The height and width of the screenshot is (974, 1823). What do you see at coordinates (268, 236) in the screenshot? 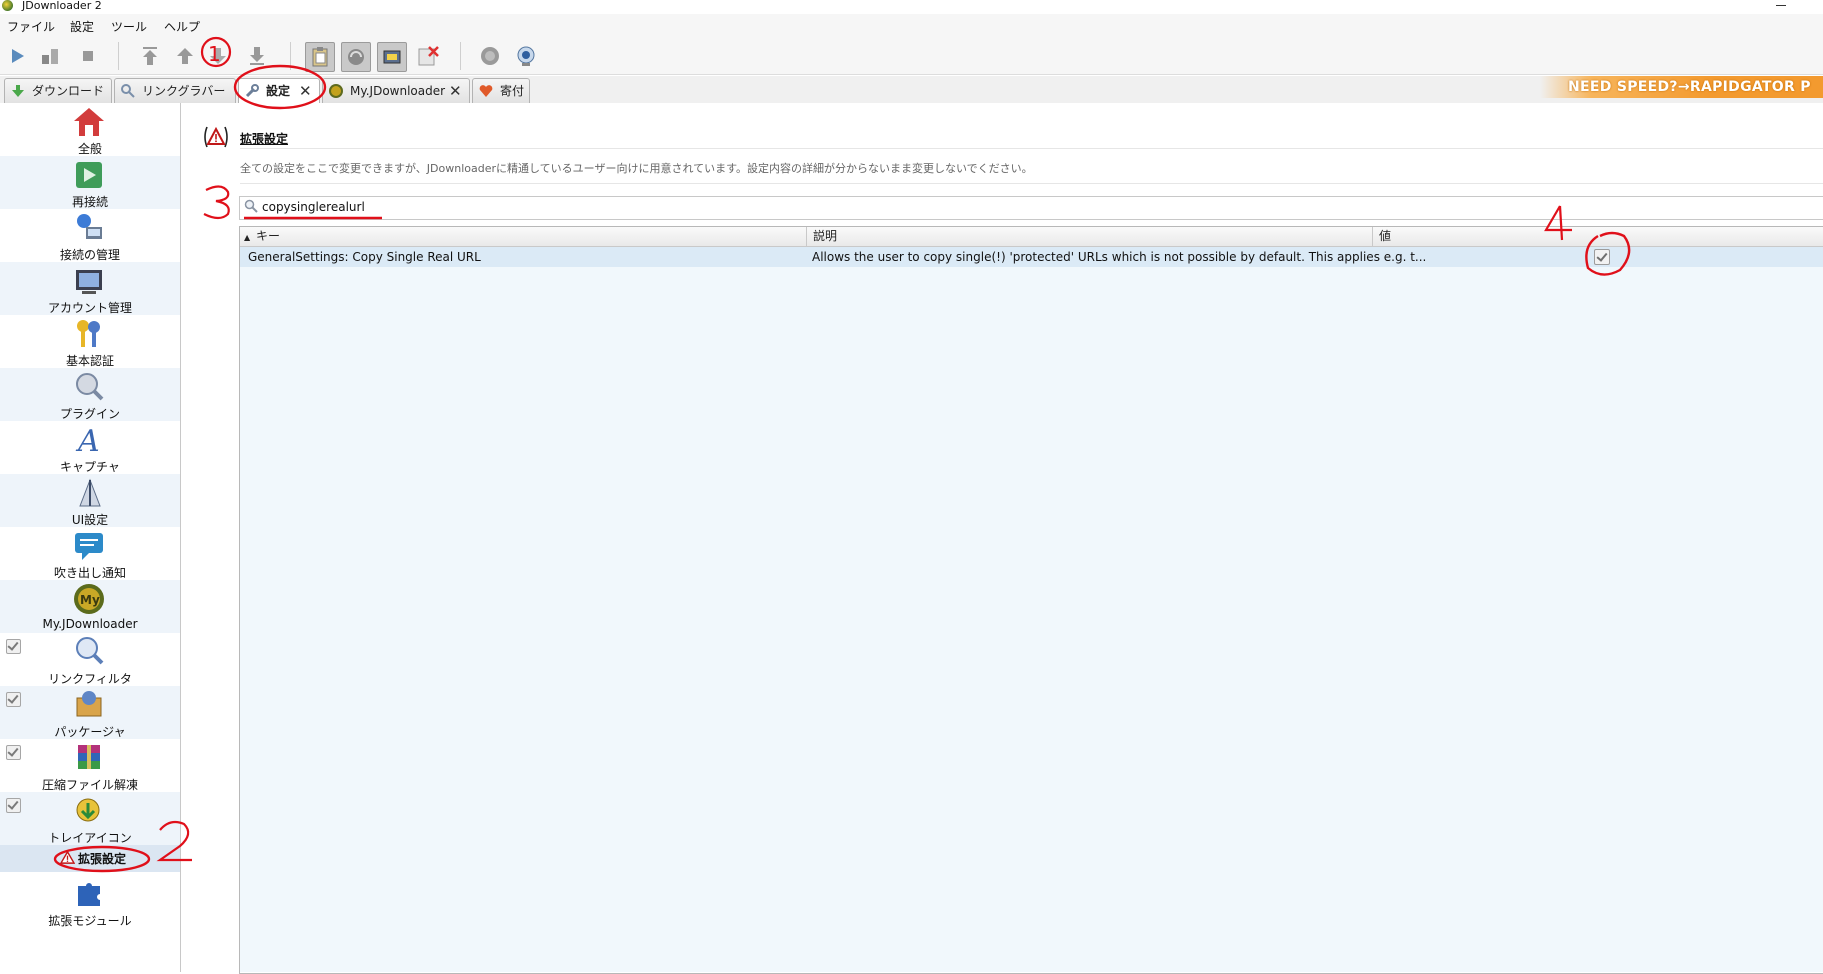
I see `column-header-label: キー` at bounding box center [268, 236].